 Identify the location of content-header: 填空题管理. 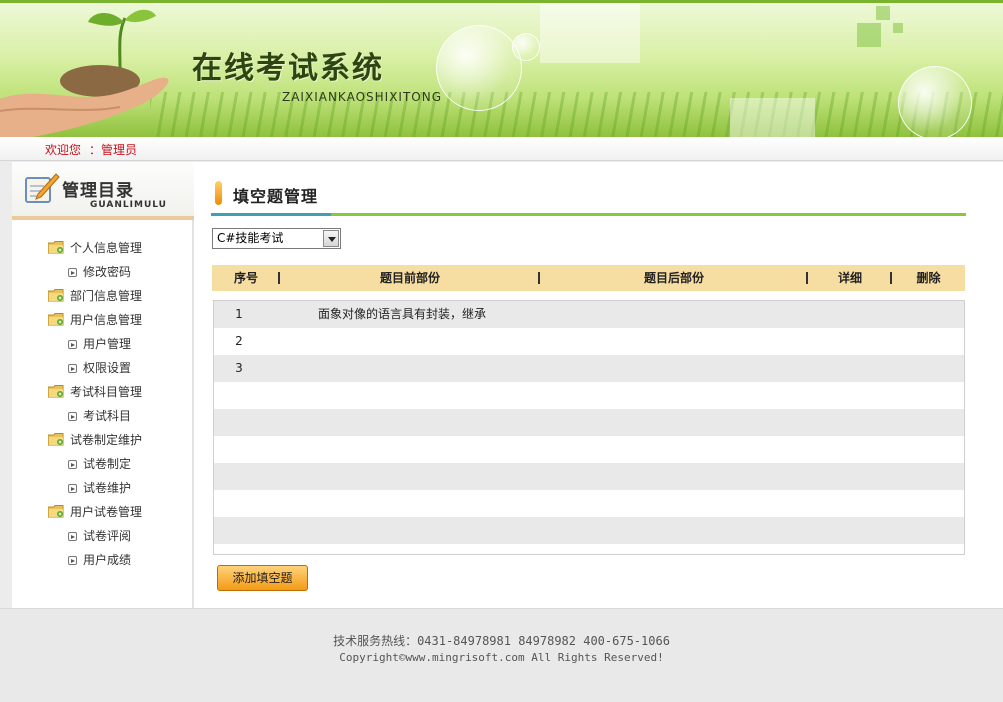
(588, 198).